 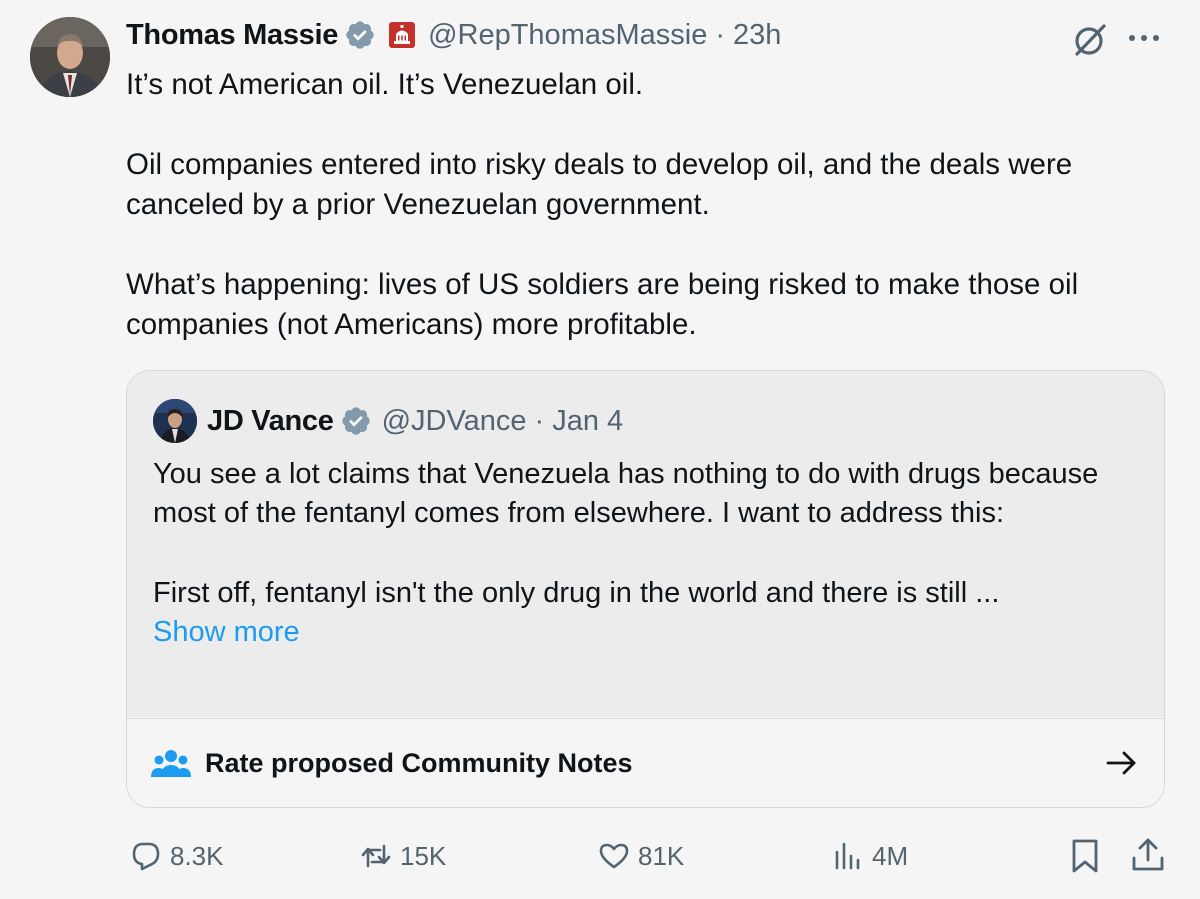 I want to click on people-group-icon, so click(x=171, y=763).